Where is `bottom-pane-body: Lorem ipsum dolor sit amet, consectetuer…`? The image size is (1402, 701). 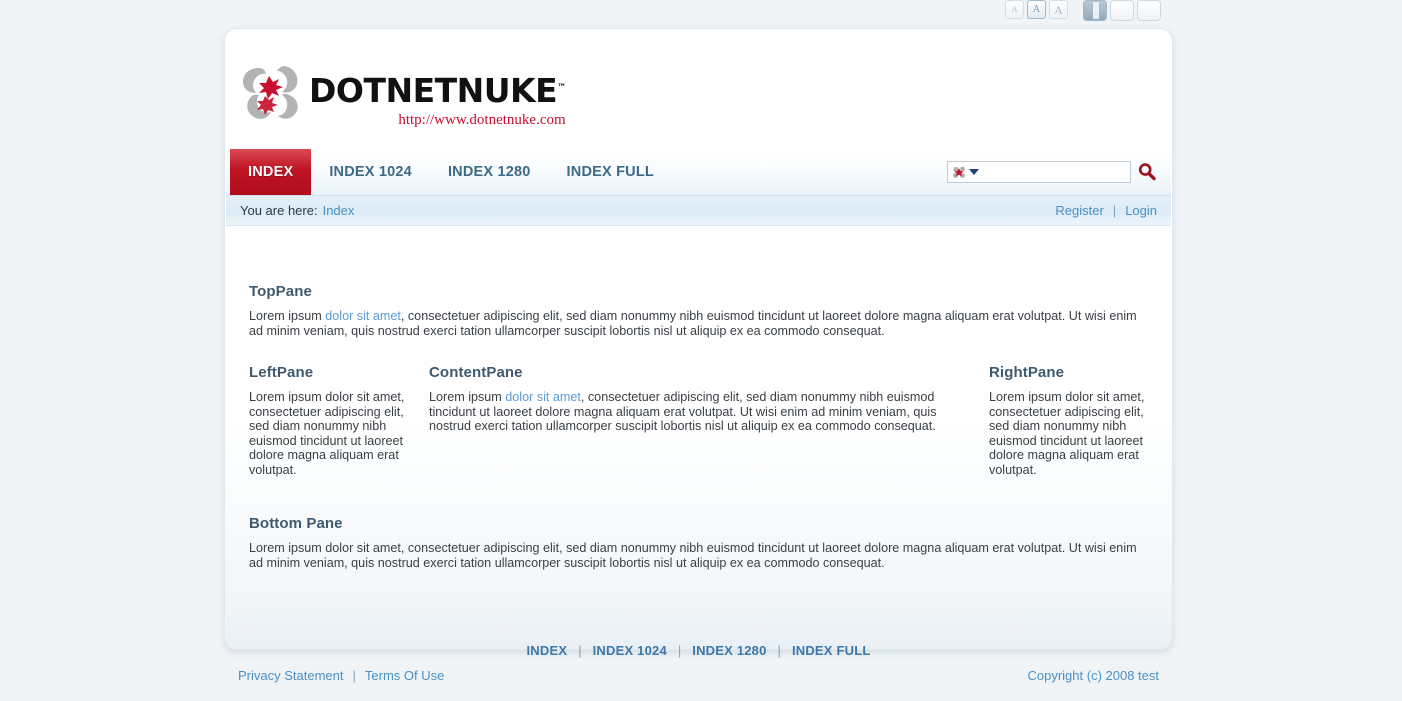
bottom-pane-body: Lorem ipsum dolor sit amet, consectetuer… is located at coordinates (693, 555).